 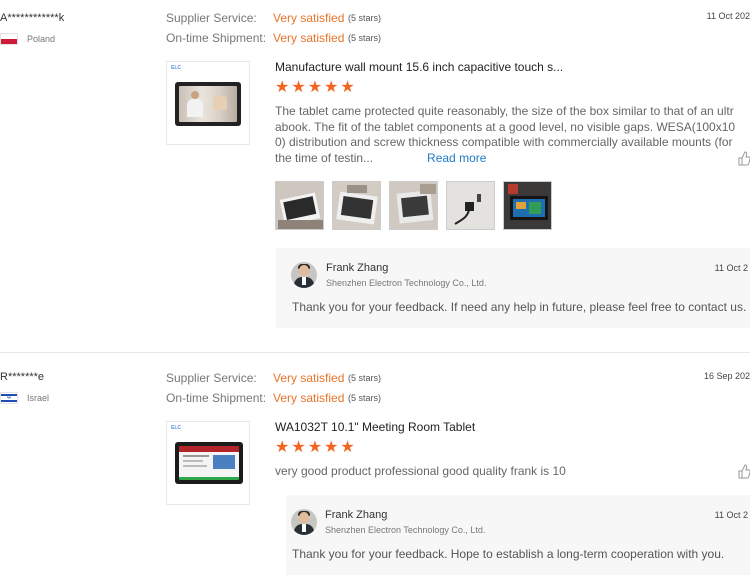 What do you see at coordinates (375, 352) in the screenshot?
I see `review-divider` at bounding box center [375, 352].